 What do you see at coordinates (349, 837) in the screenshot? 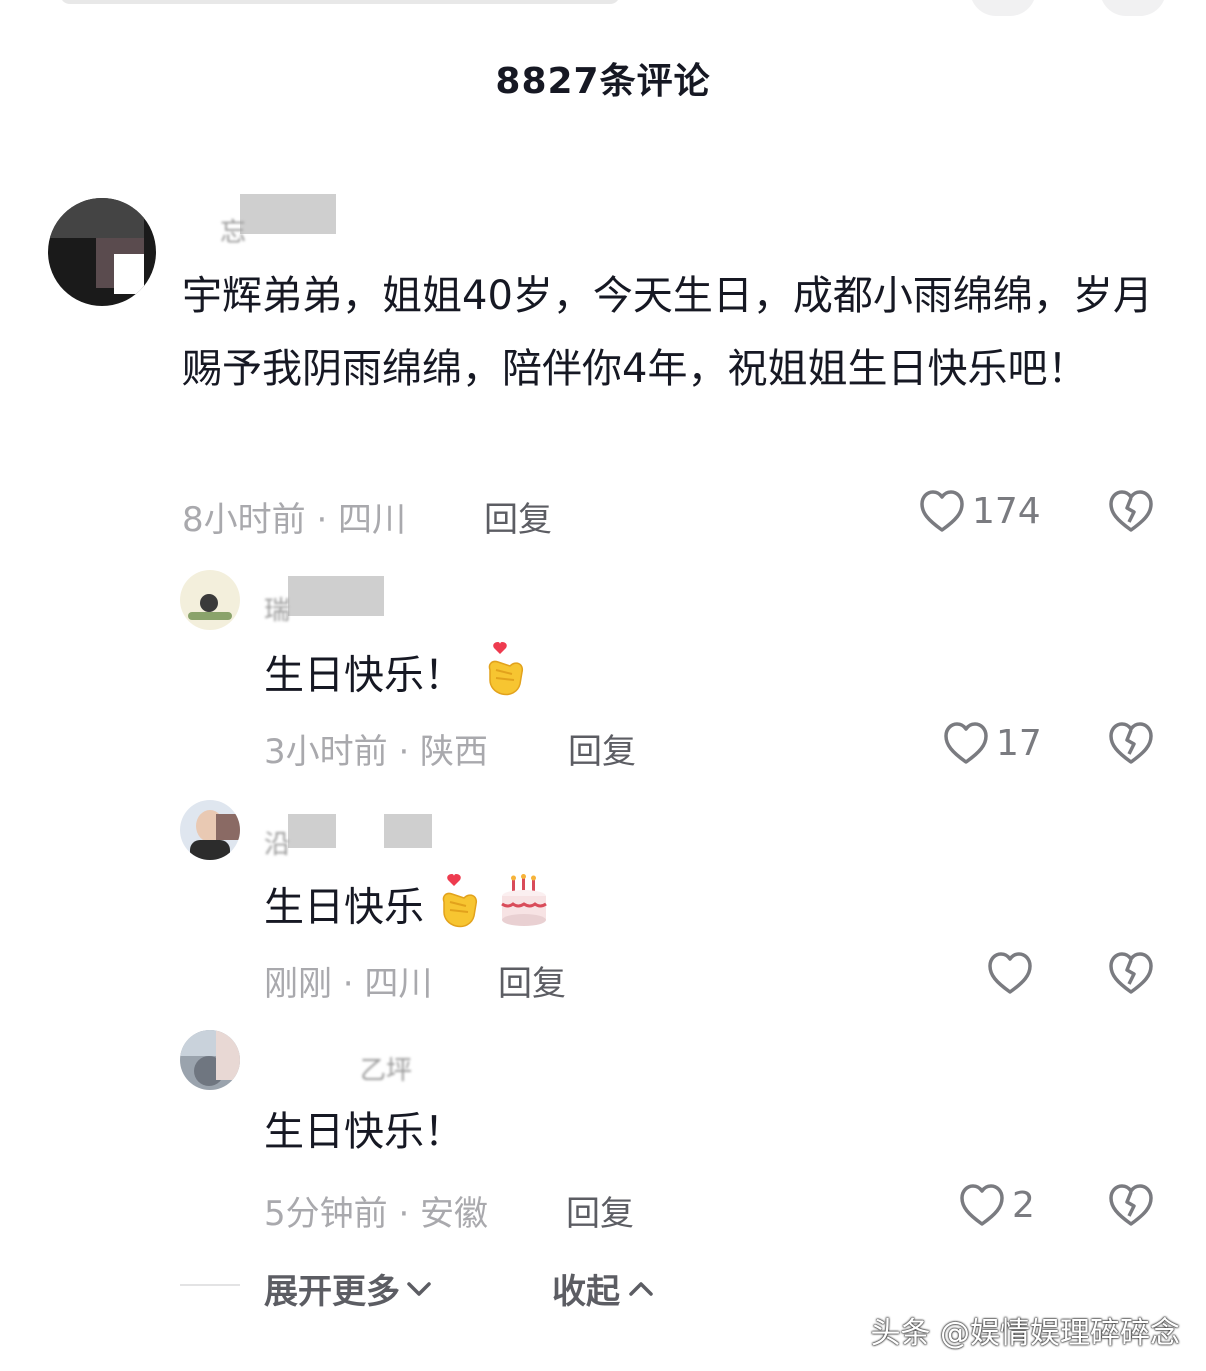
I see `username: 沿` at bounding box center [349, 837].